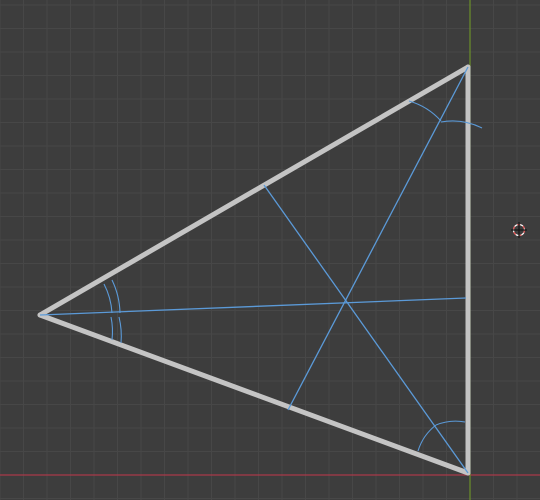  Describe the element at coordinates (450, 423) in the screenshot. I see `bottom-angle-arc-right` at that location.